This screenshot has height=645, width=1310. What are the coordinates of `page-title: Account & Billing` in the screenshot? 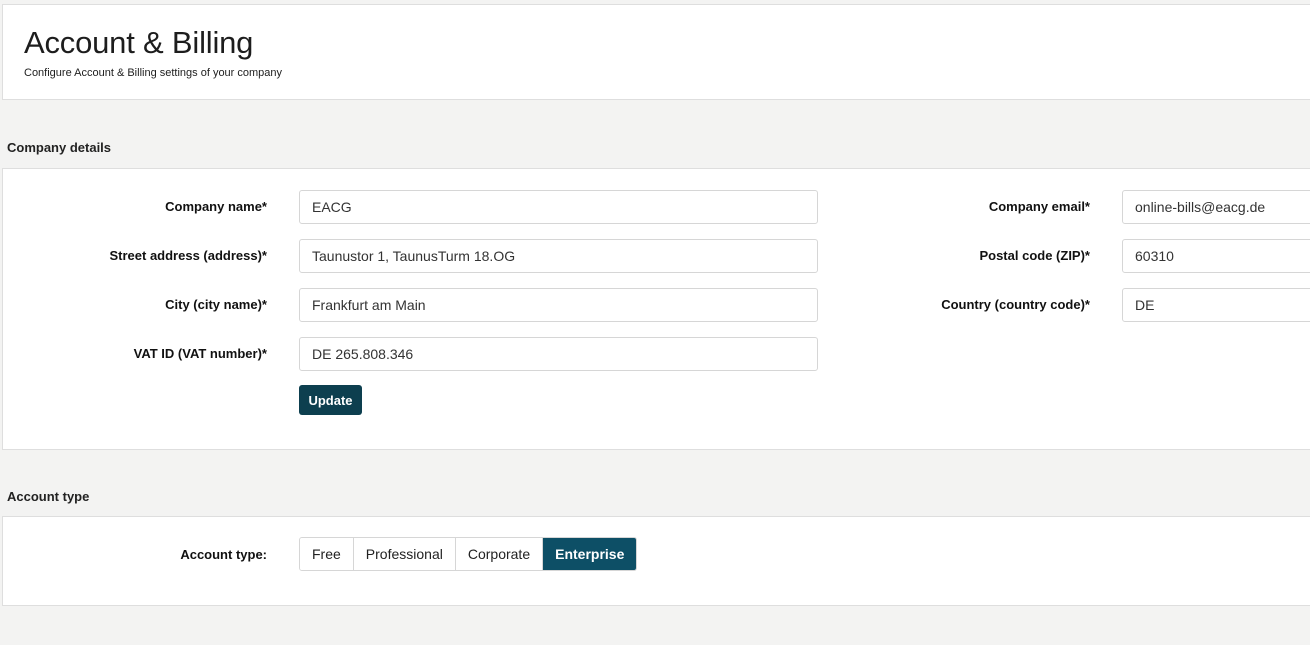 It's located at (139, 42).